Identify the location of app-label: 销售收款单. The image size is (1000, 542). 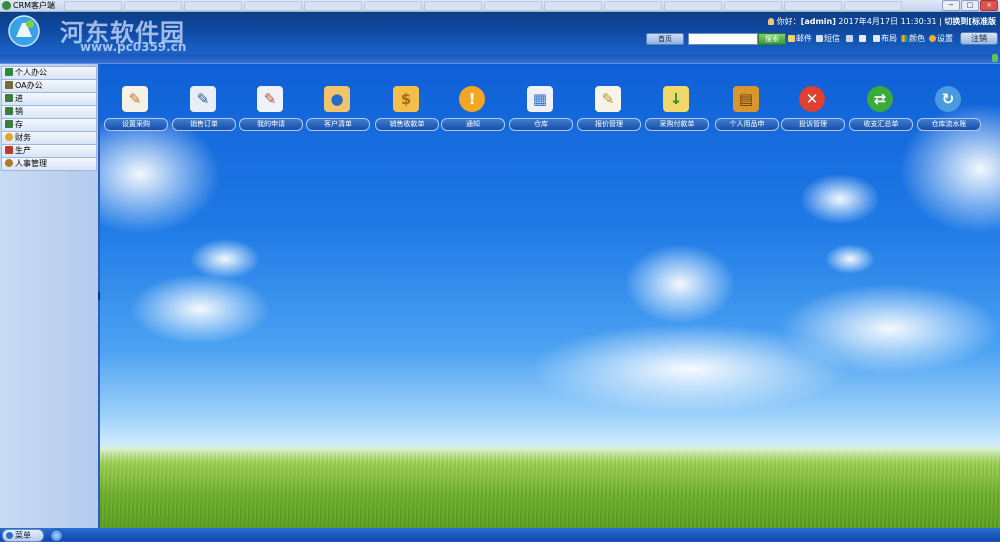
(407, 124).